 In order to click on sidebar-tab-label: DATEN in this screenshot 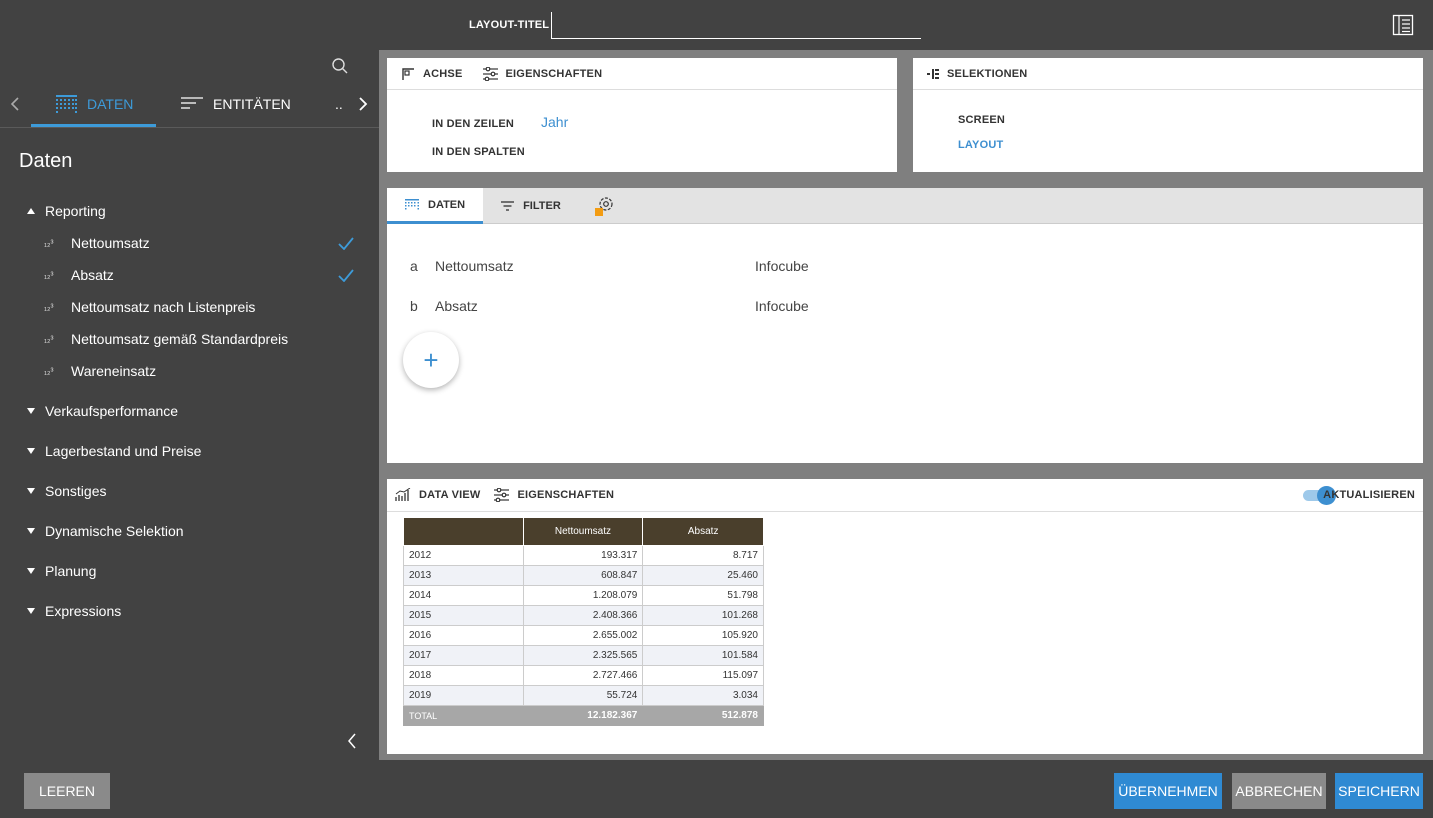, I will do `click(110, 104)`.